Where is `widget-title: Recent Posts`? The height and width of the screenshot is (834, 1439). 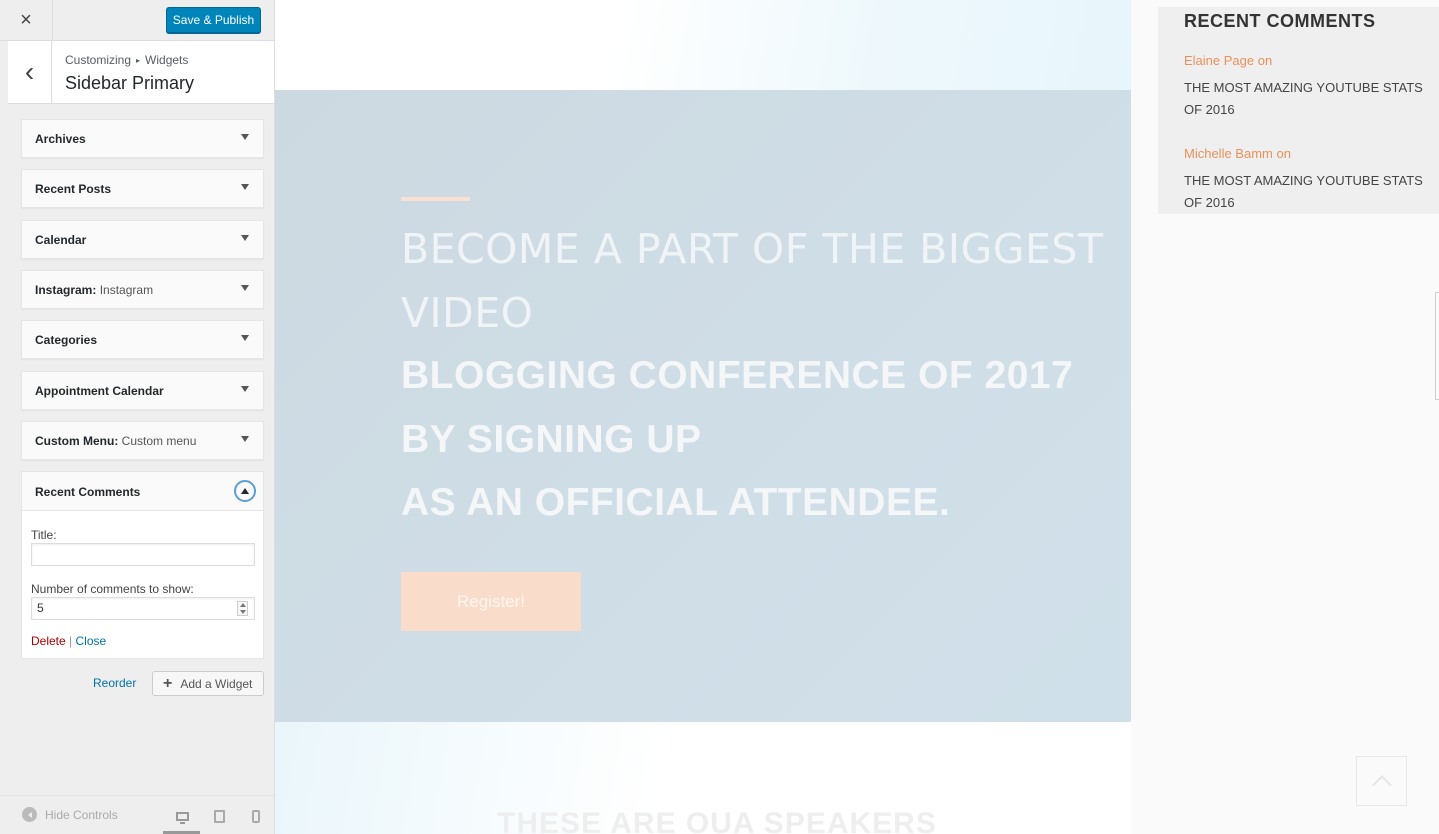
widget-title: Recent Posts is located at coordinates (73, 189).